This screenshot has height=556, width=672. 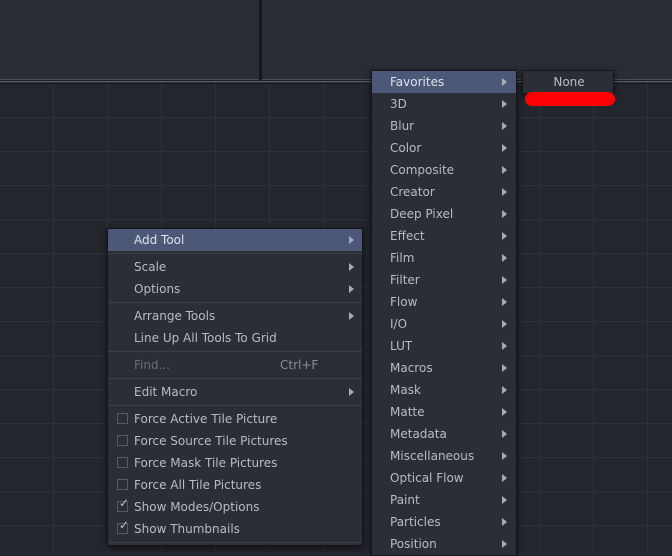 I want to click on favorites-submenu: None, so click(x=568, y=82).